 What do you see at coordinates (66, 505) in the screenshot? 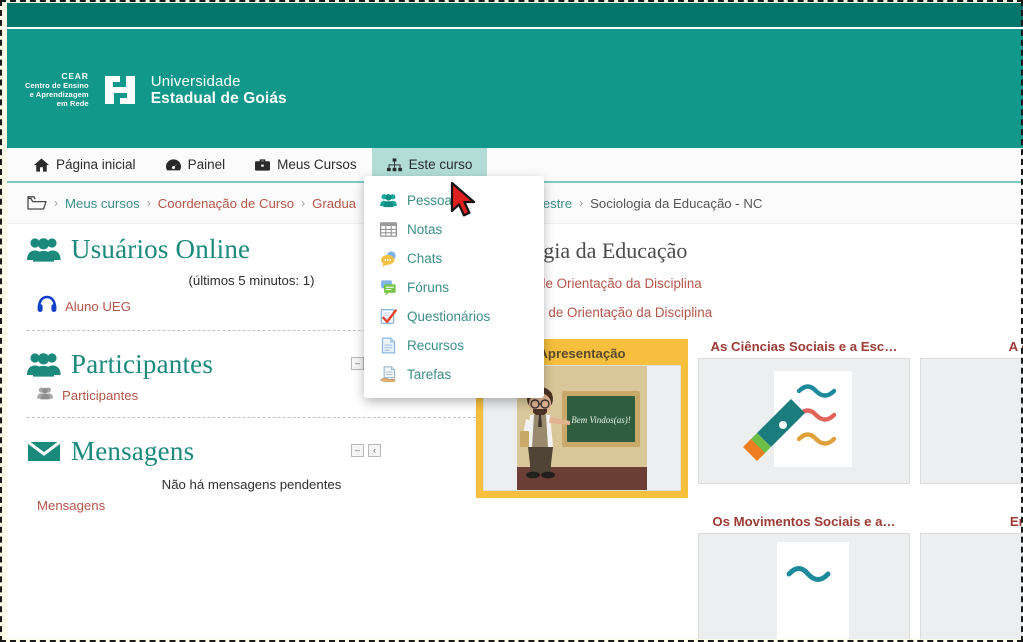
I see `messages-link: Mensagens` at bounding box center [66, 505].